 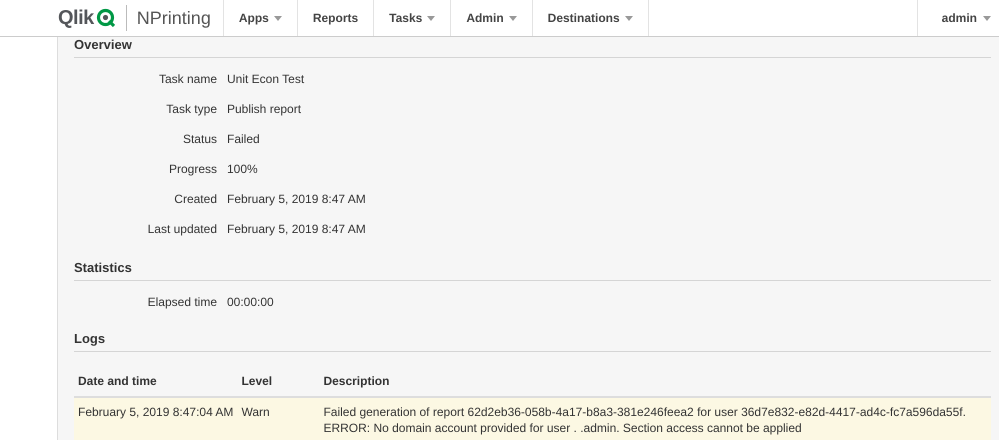 I want to click on field-label: Created, so click(x=195, y=199).